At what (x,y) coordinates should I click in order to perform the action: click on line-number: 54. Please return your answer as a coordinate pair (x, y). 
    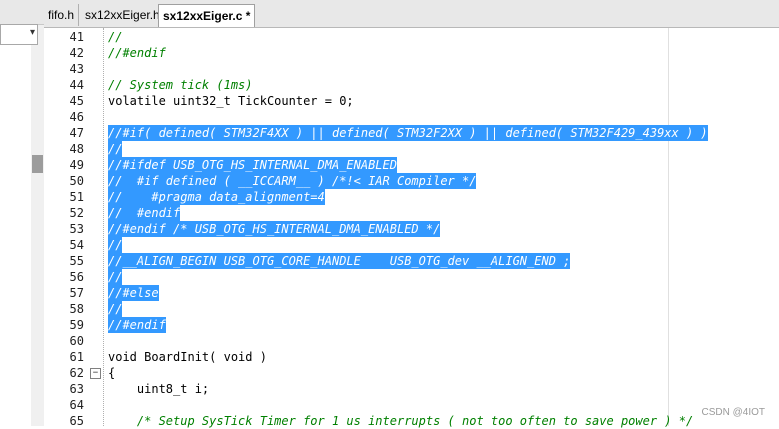
    Looking at the image, I should click on (76, 245).